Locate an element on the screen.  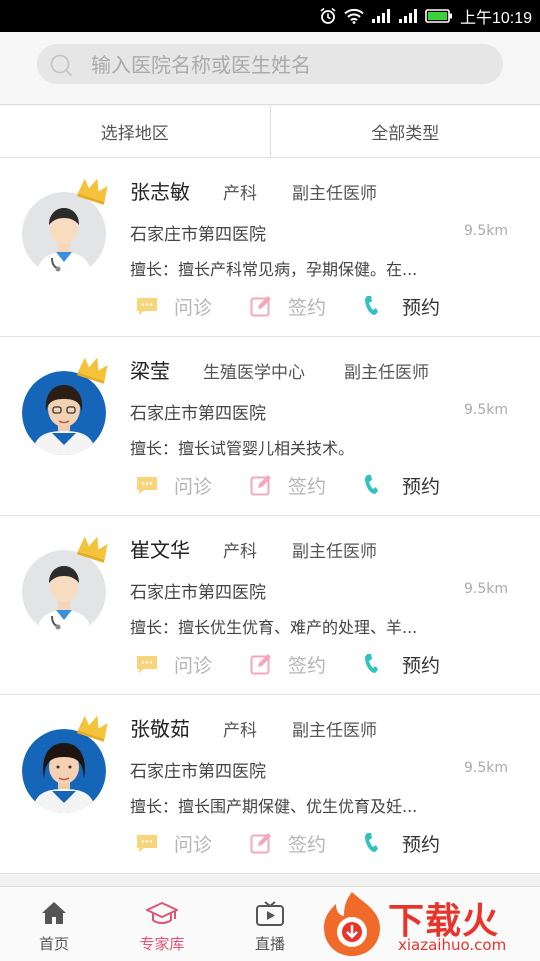
nav-home: 首页 is located at coordinates (54, 924).